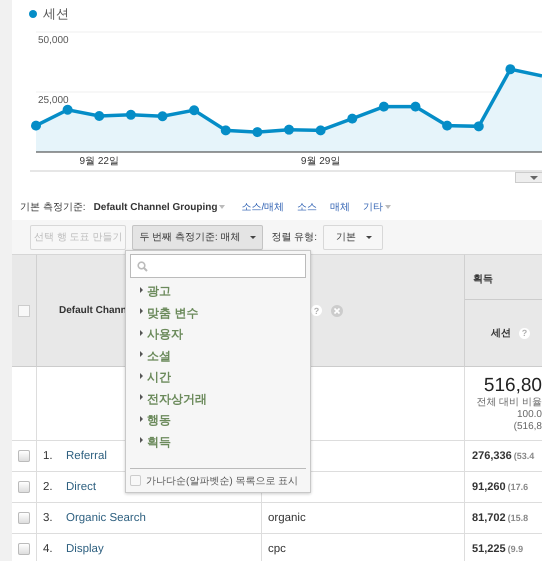 Image resolution: width=542 pixels, height=561 pixels. Describe the element at coordinates (222, 481) in the screenshot. I see `alphabetical-label: 가나다순(알파벳순) 목록으로 표시` at that location.